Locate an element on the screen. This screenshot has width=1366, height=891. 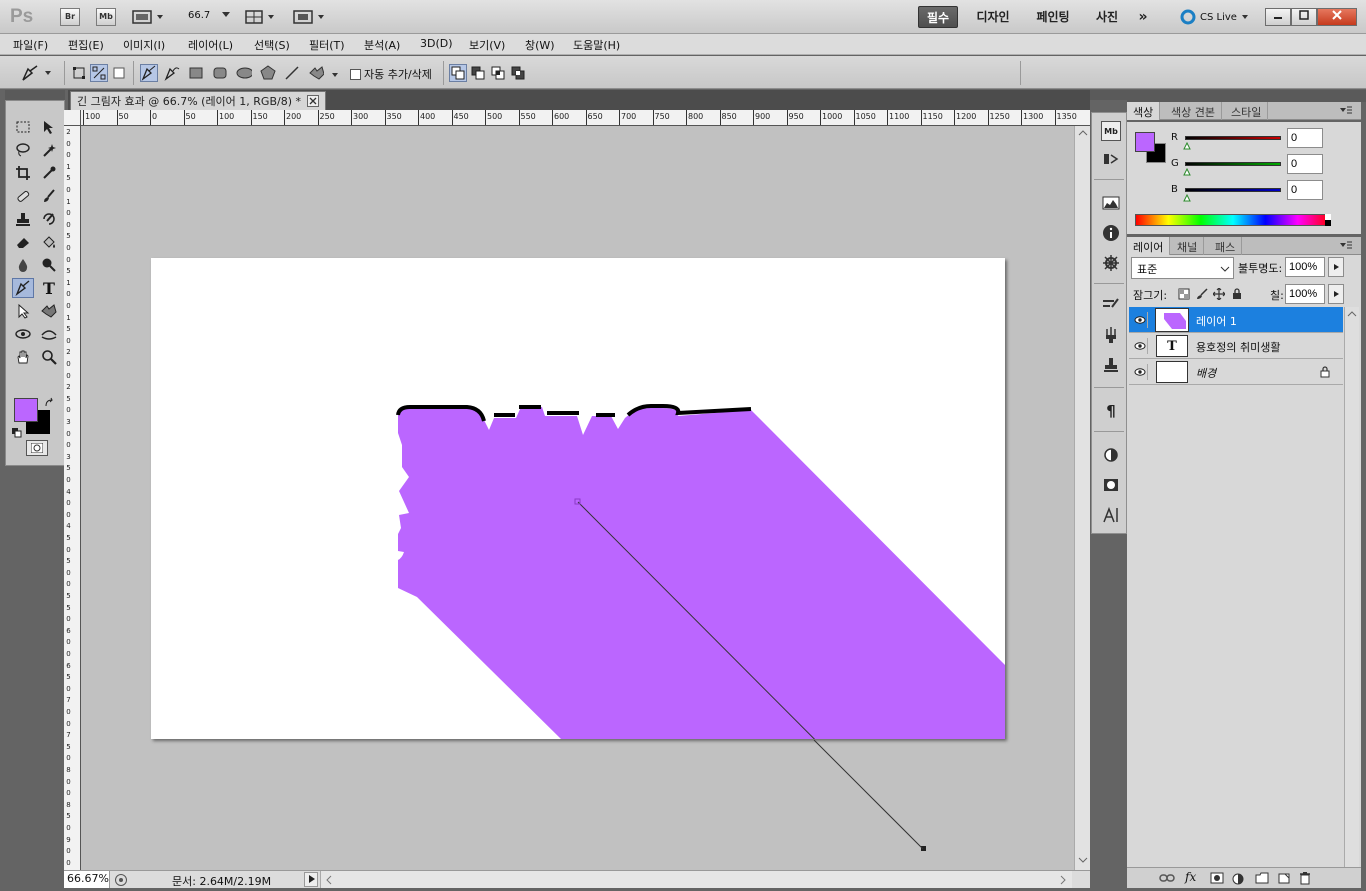
workspace-photography: 사진 is located at coordinates (1107, 17).